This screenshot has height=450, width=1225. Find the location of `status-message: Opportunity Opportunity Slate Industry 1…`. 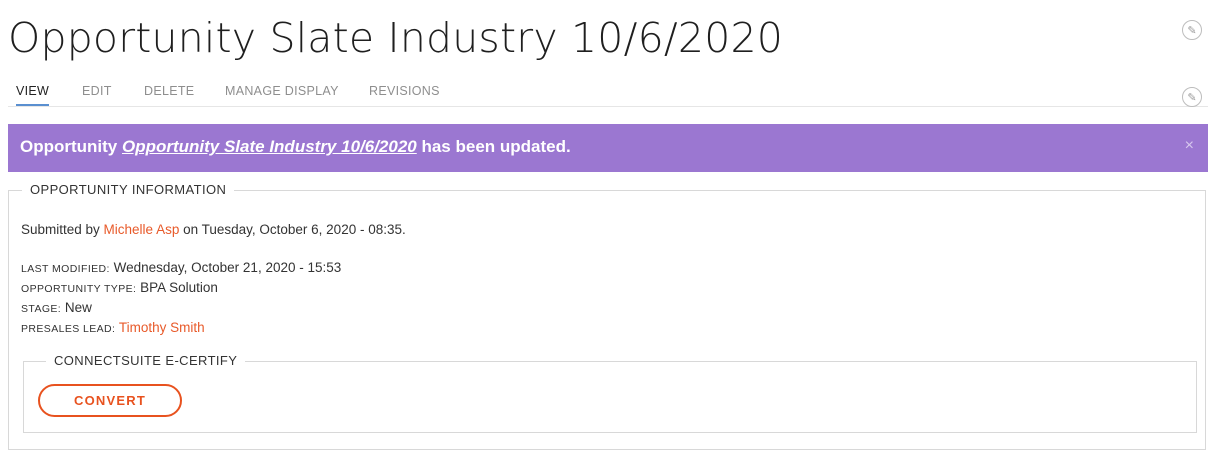

status-message: Opportunity Opportunity Slate Industry 1… is located at coordinates (608, 148).